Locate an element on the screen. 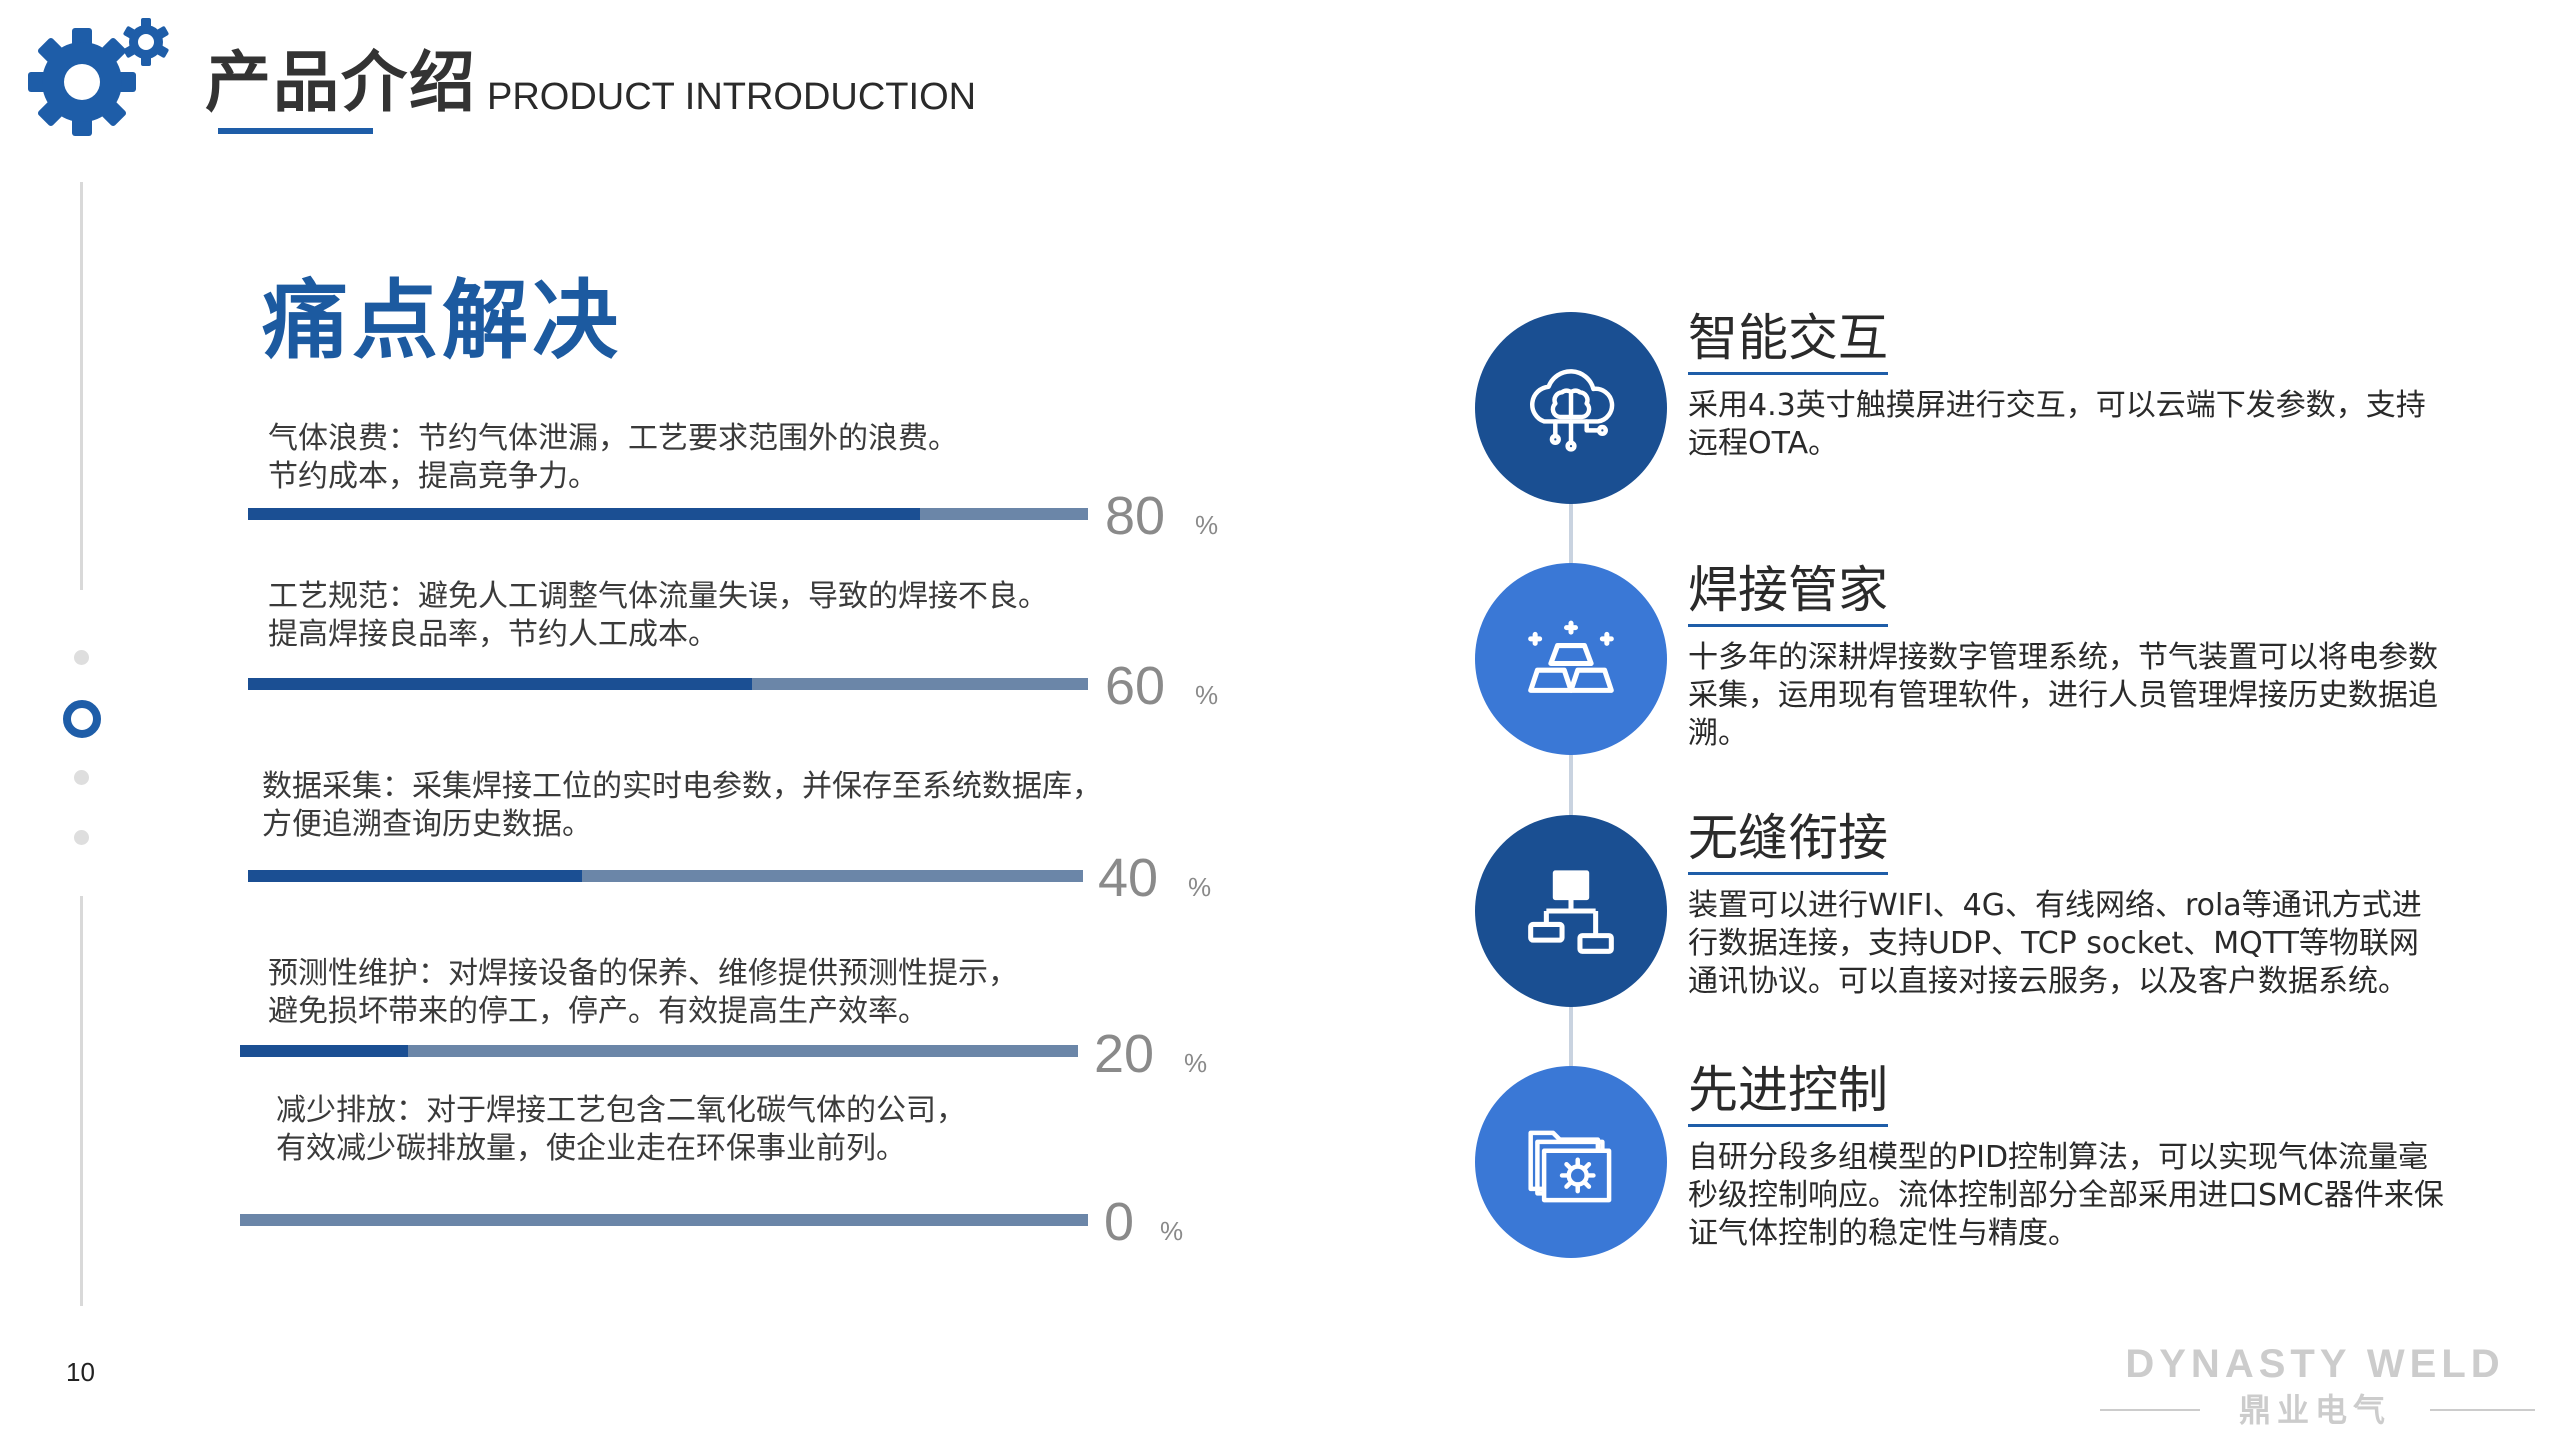 The height and width of the screenshot is (1440, 2560). brand-logo-text-zh: 鼎业电气 is located at coordinates (2314, 1410).